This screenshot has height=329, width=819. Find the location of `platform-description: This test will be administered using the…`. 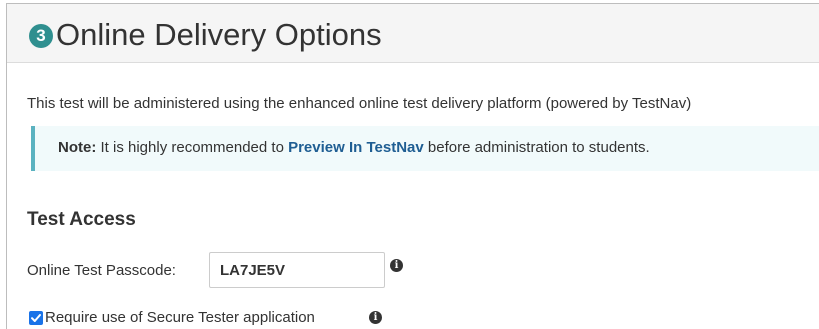

platform-description: This test will be administered using the… is located at coordinates (359, 103).